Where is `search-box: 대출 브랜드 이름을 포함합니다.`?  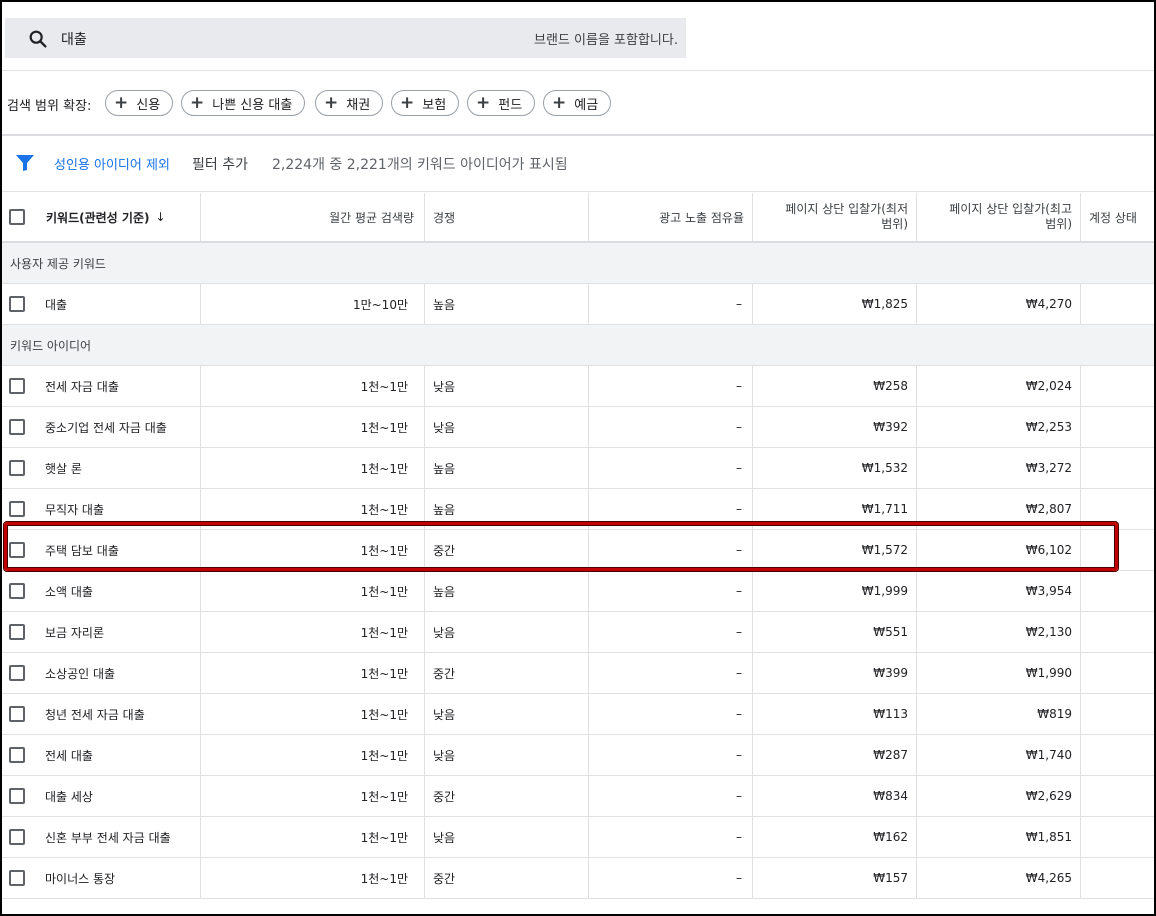
search-box: 대출 브랜드 이름을 포함합니다. is located at coordinates (345, 38).